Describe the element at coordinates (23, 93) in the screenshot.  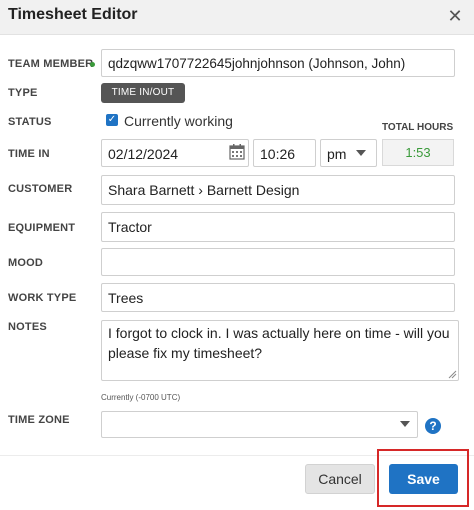
I see `type-label: TYPE` at that location.